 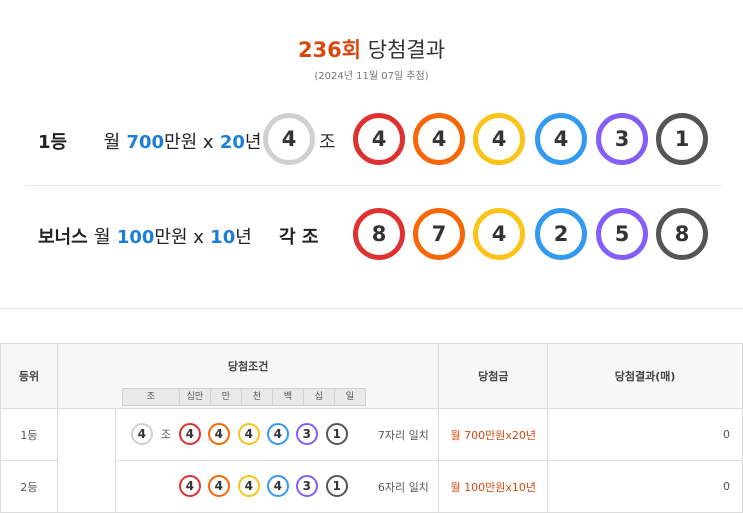 I want to click on first-year-unit: 년, so click(x=253, y=142).